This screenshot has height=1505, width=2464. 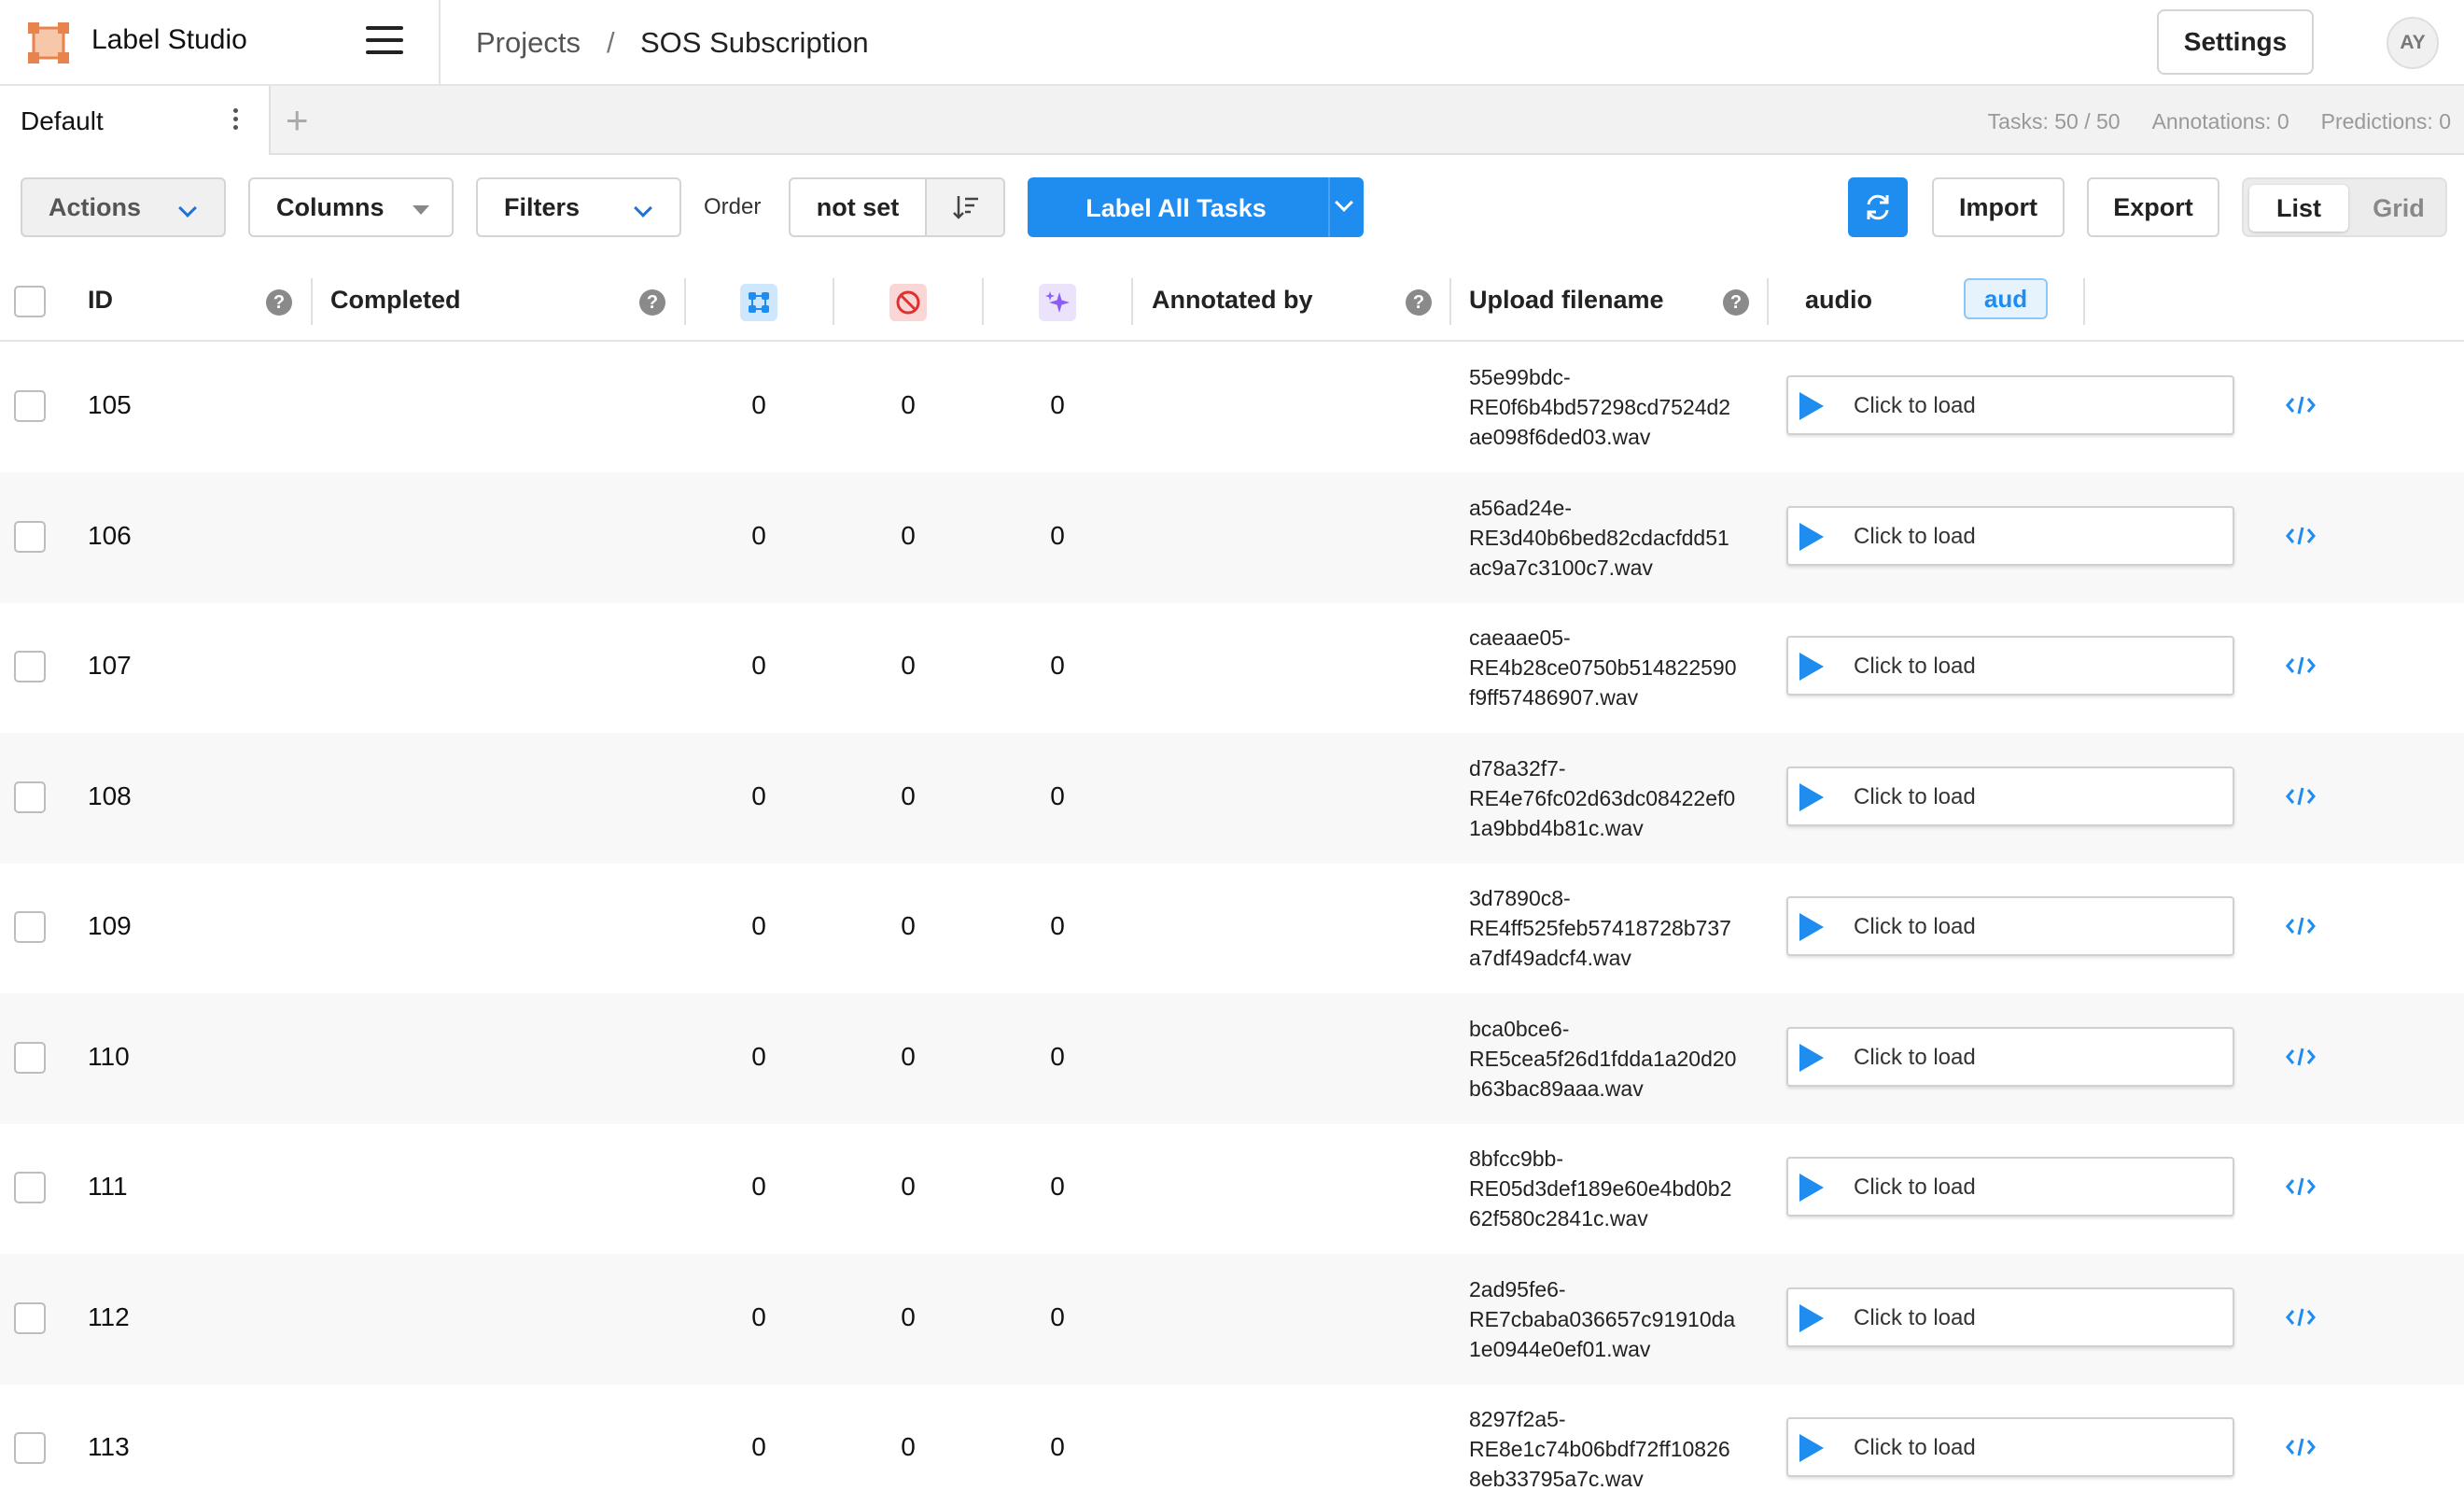 I want to click on menu-icon, so click(x=384, y=43).